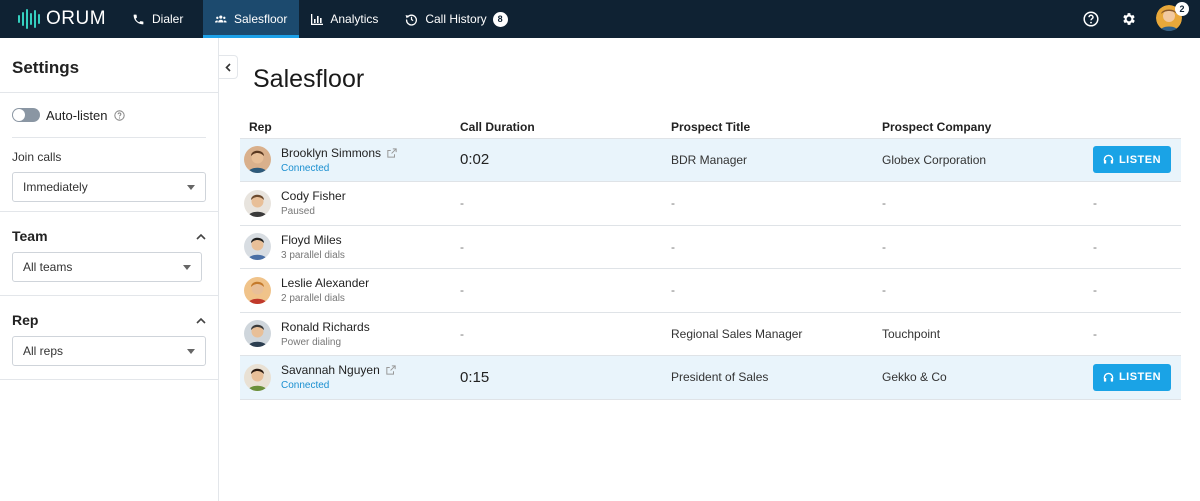 Image resolution: width=1200 pixels, height=501 pixels. Describe the element at coordinates (191, 187) in the screenshot. I see `chevron-down-icon` at that location.